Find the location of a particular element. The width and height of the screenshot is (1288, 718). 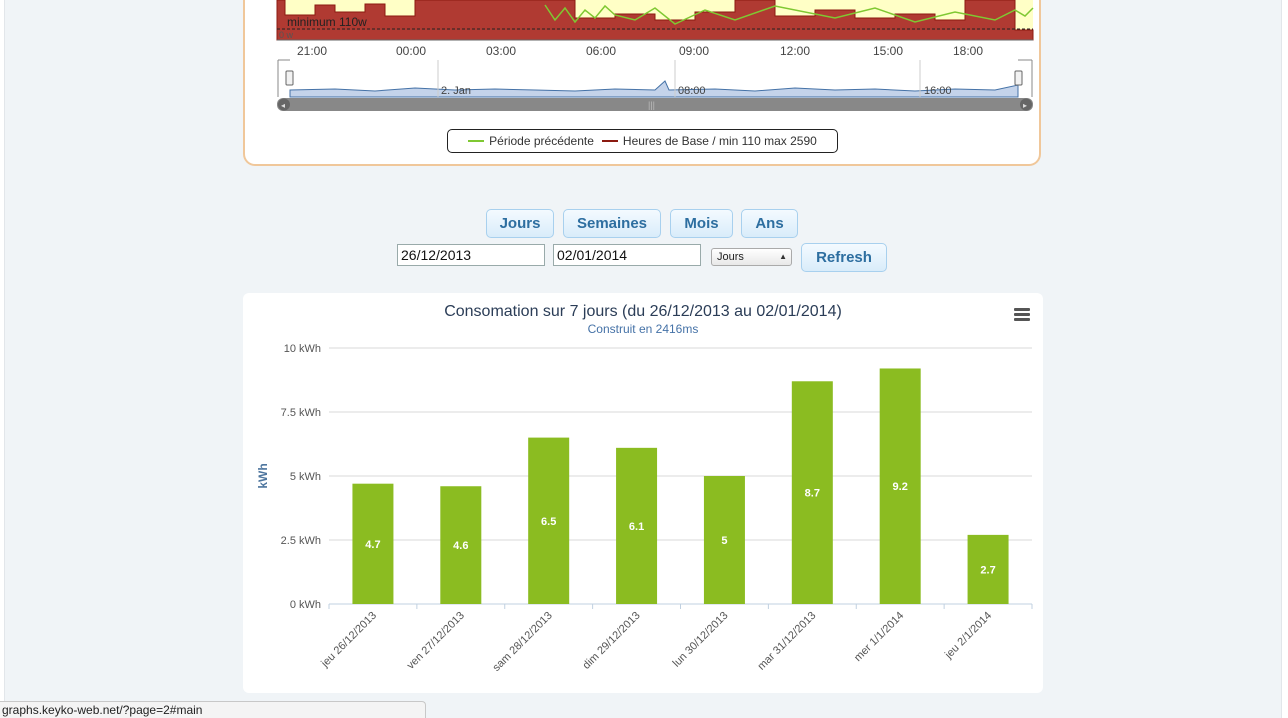

x-category-label: mer 1/1/2014 is located at coordinates (879, 637).